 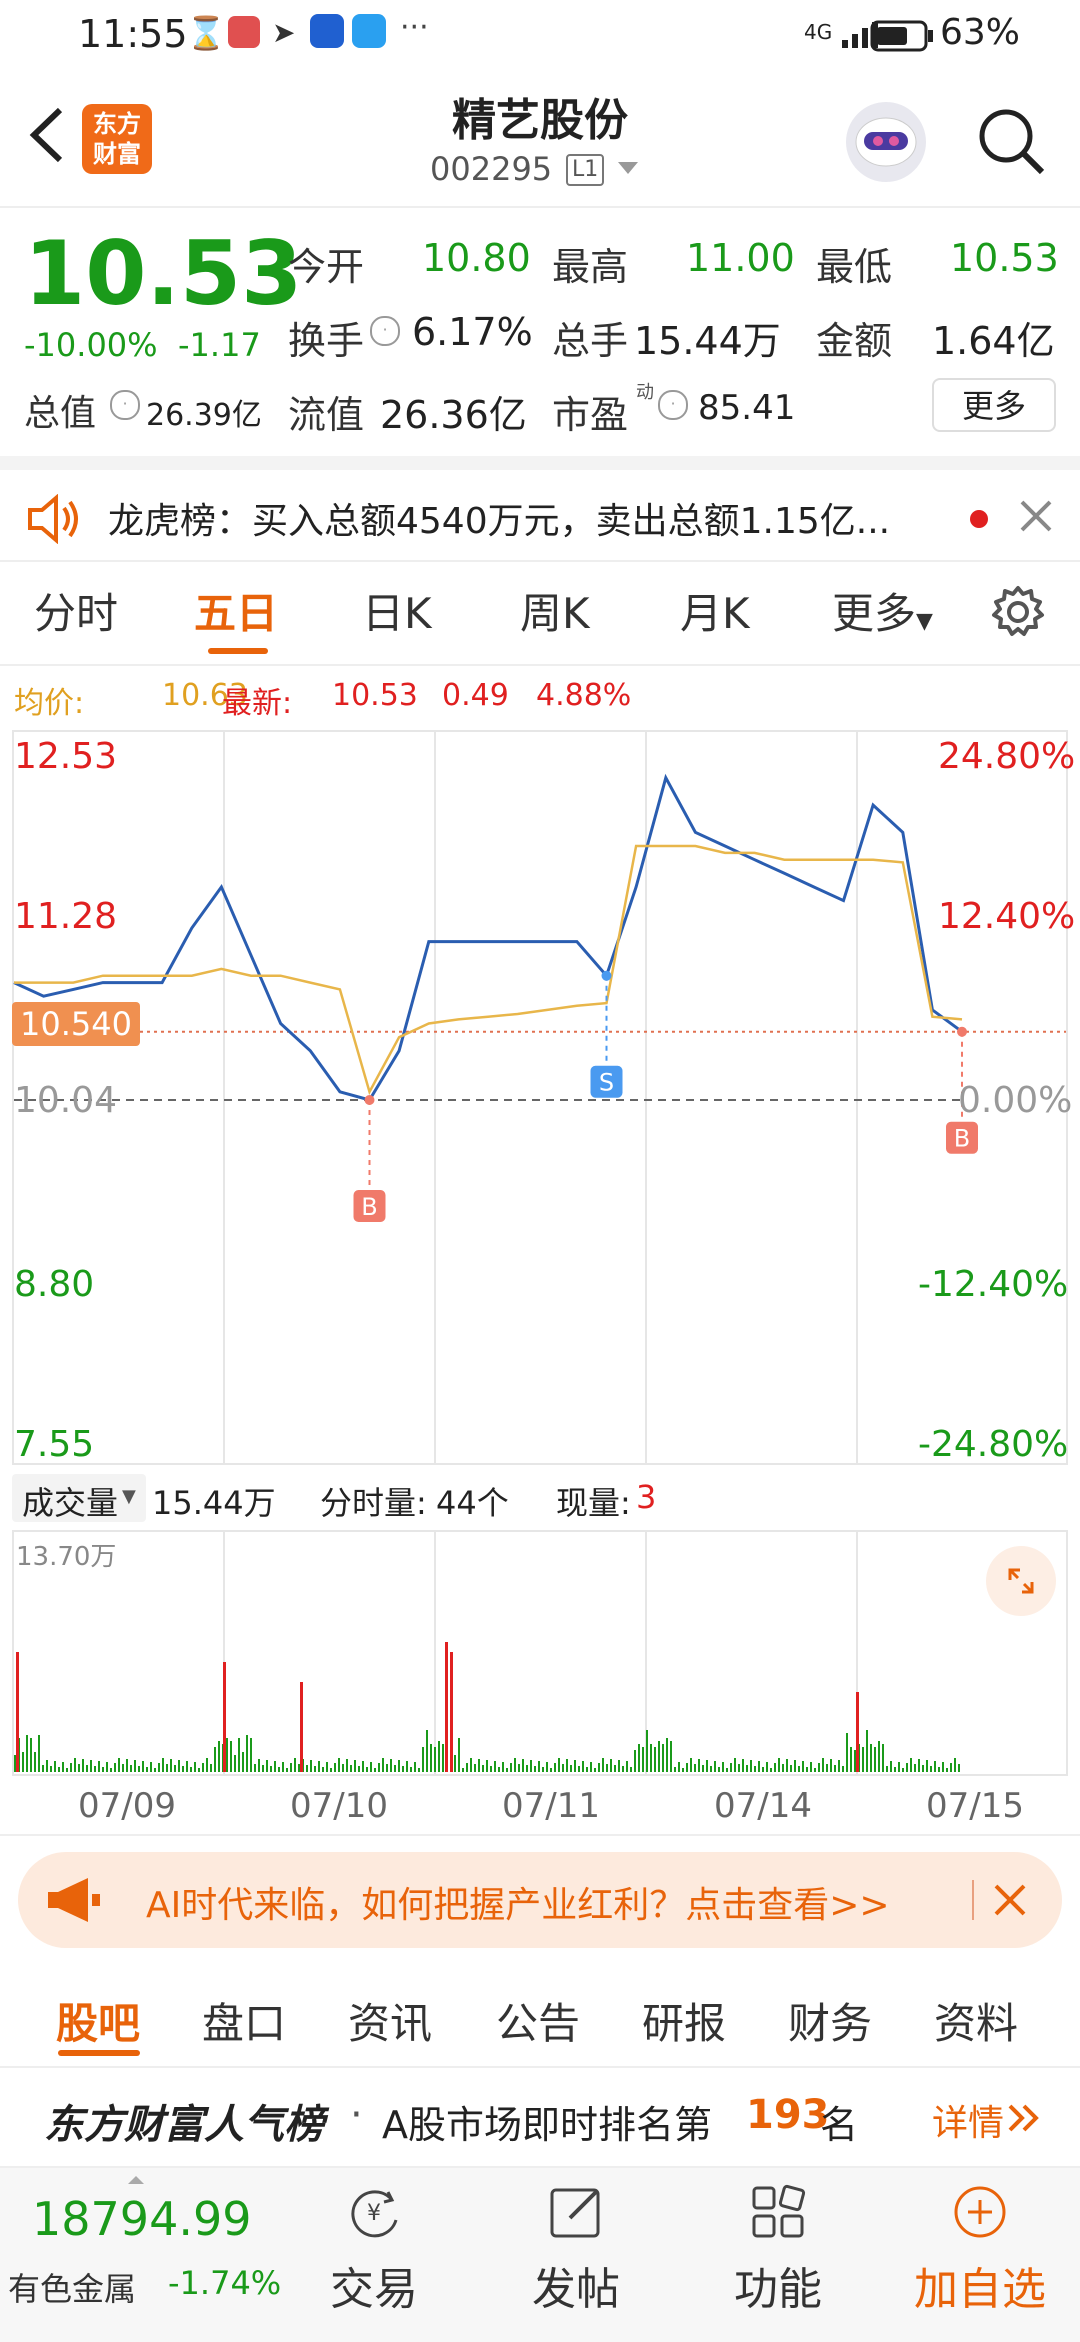 What do you see at coordinates (374, 2249) in the screenshot?
I see `trade-button: ¥ 交易` at bounding box center [374, 2249].